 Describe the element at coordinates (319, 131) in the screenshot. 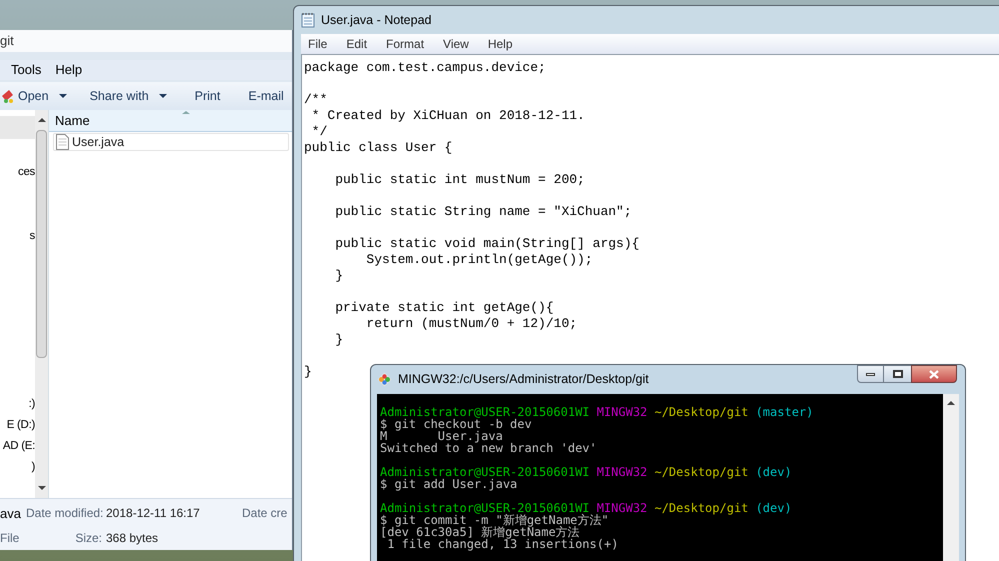

I see `code-line: */` at that location.